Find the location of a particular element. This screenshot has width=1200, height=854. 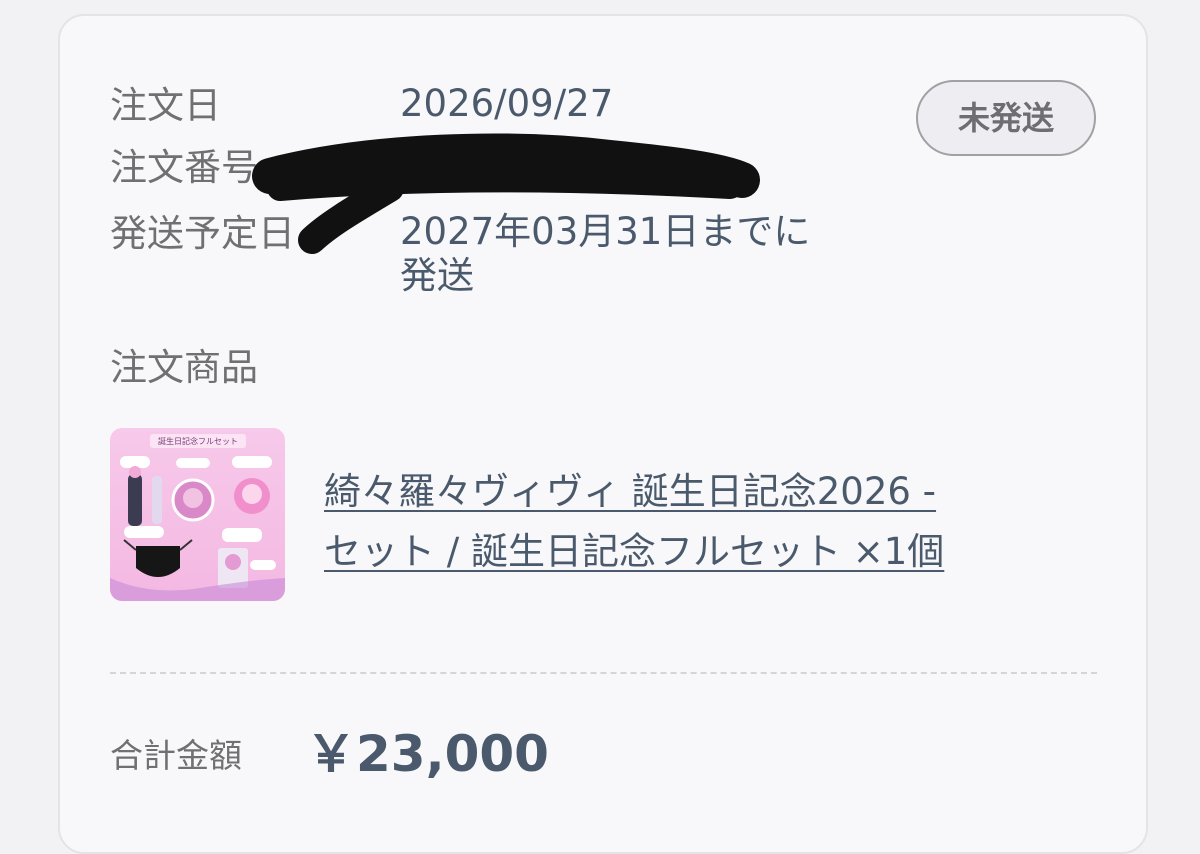

redaction-scribble is located at coordinates (506, 193).